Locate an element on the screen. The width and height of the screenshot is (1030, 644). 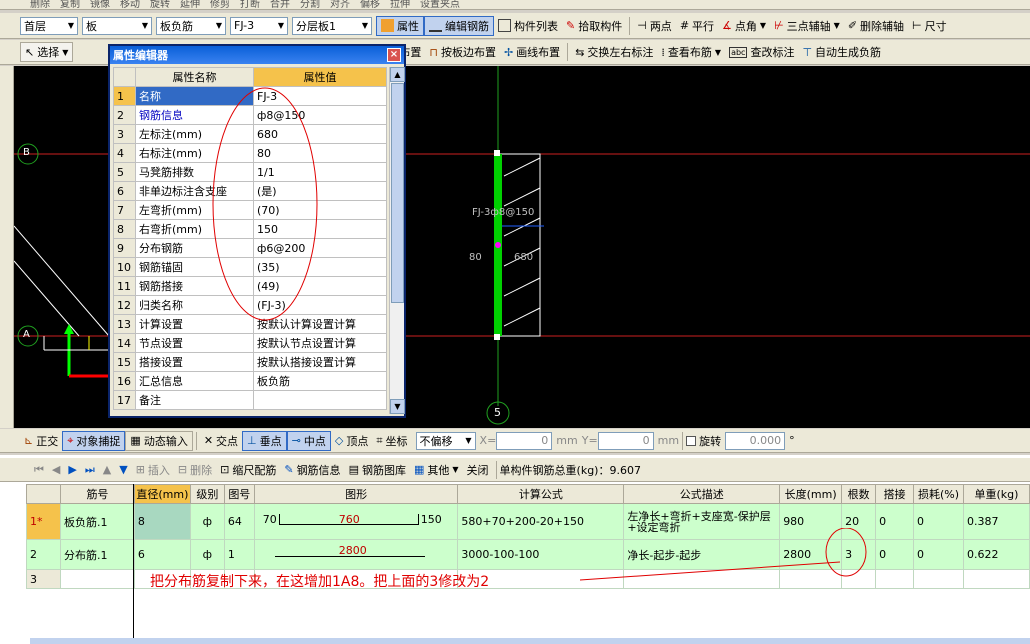
point-angle-button: ∡ 点角 ▼ is located at coordinates (744, 26).